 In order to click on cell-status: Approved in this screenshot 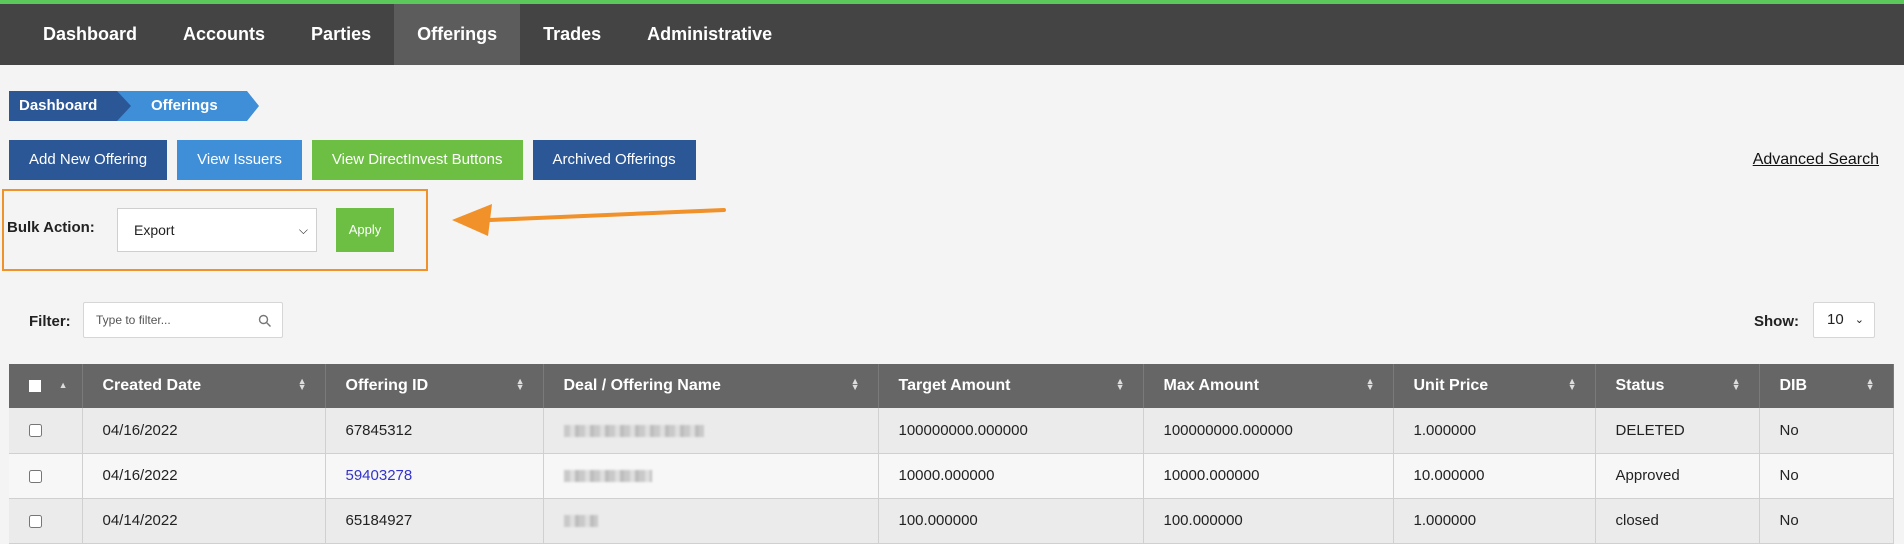, I will do `click(1677, 476)`.